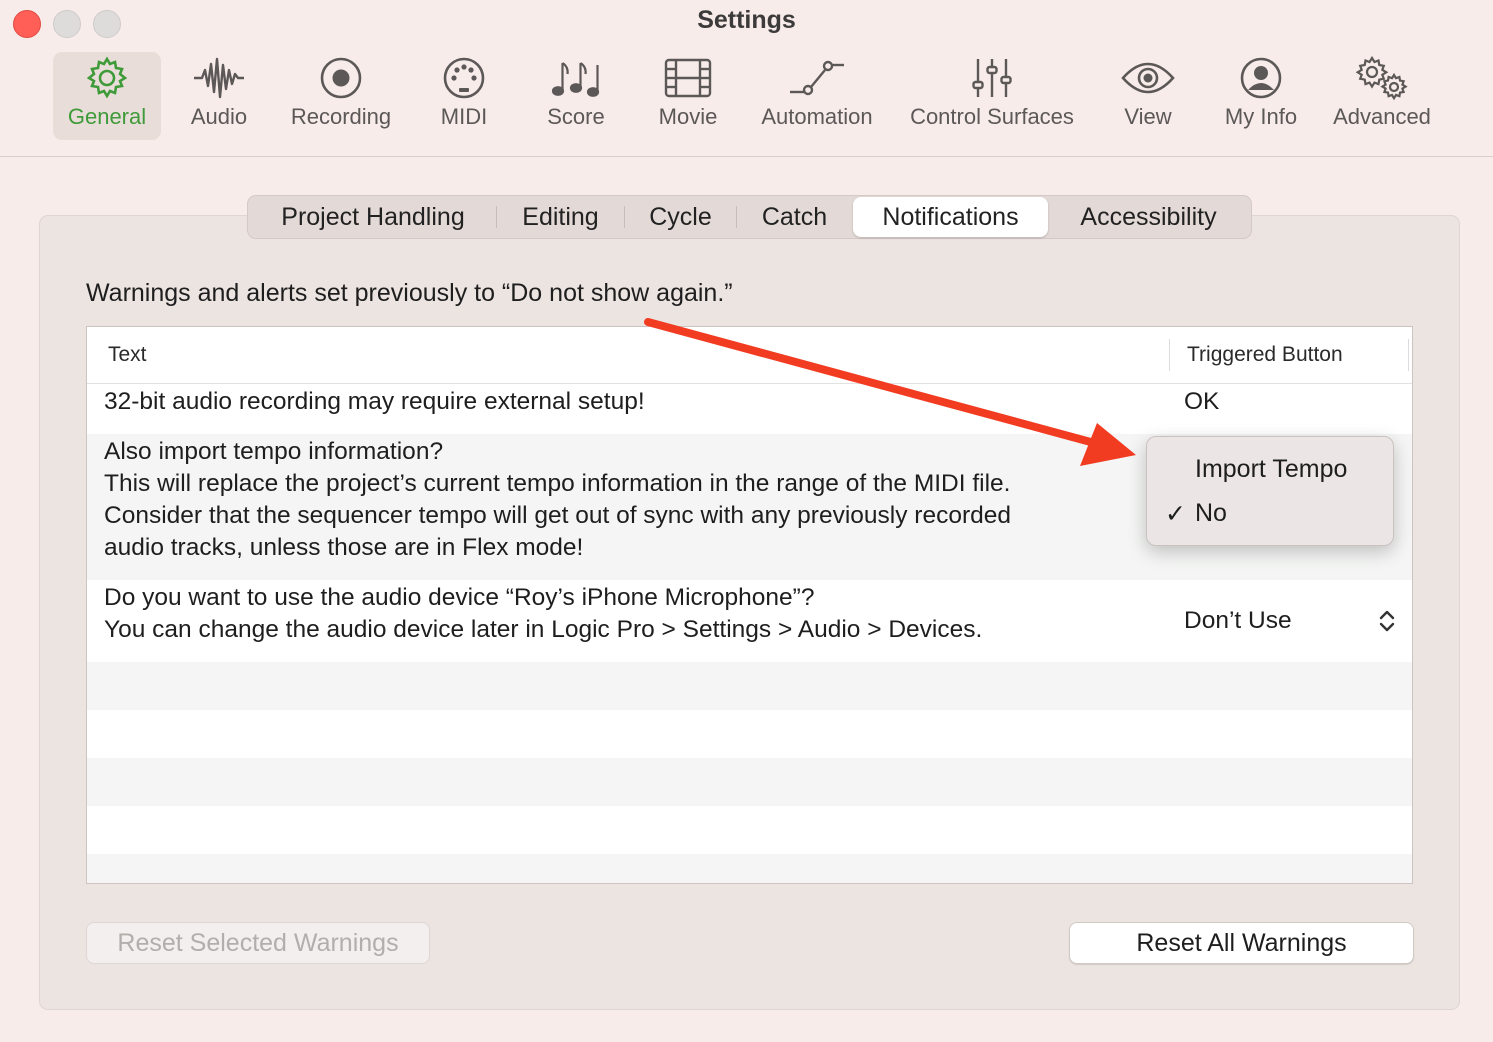 The height and width of the screenshot is (1042, 1493). What do you see at coordinates (1241, 943) in the screenshot?
I see `reset-all-warnings-button: Reset All Warnings` at bounding box center [1241, 943].